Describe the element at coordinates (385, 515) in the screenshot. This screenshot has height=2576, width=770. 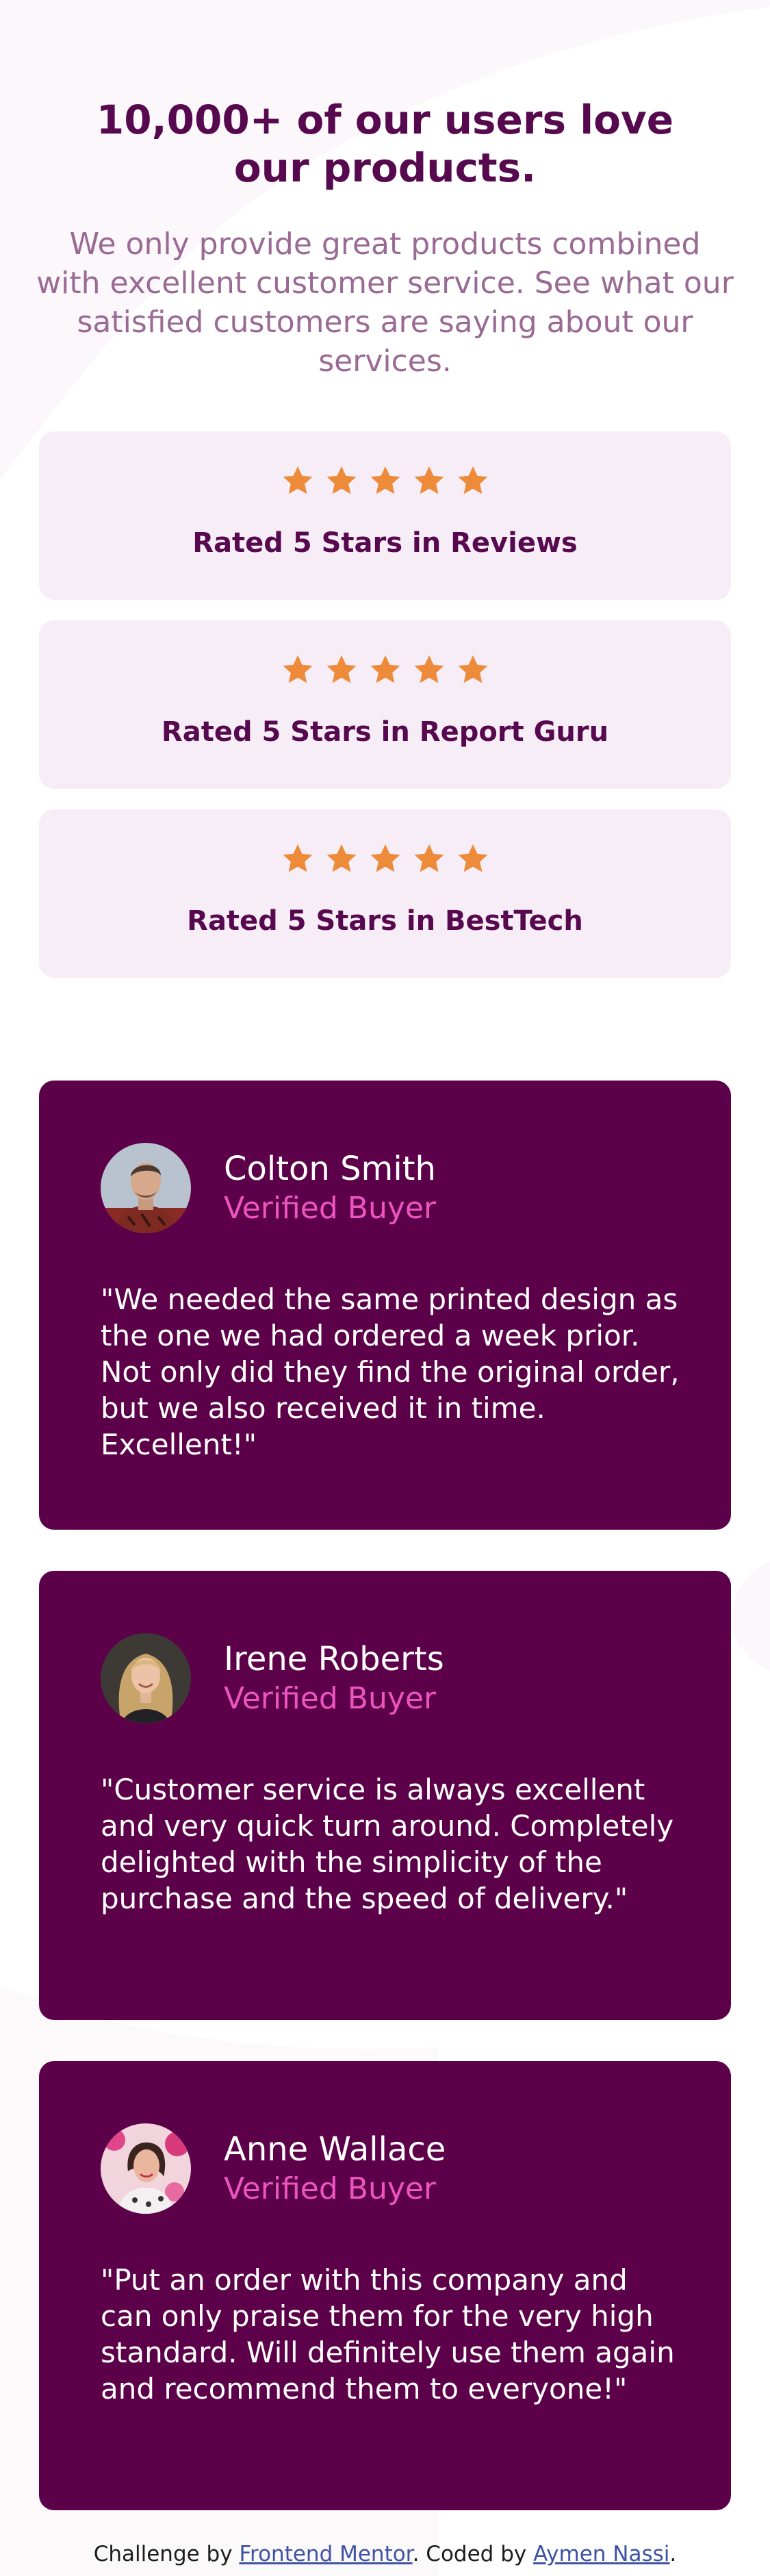
I see `rating-card: Rated 5 Stars in Reviews` at that location.